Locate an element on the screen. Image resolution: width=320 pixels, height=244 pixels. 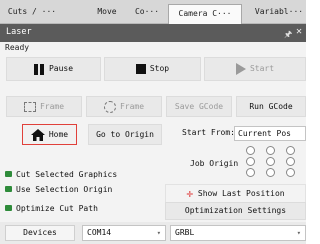
pin-icon: 🖈 is located at coordinates (288, 35).